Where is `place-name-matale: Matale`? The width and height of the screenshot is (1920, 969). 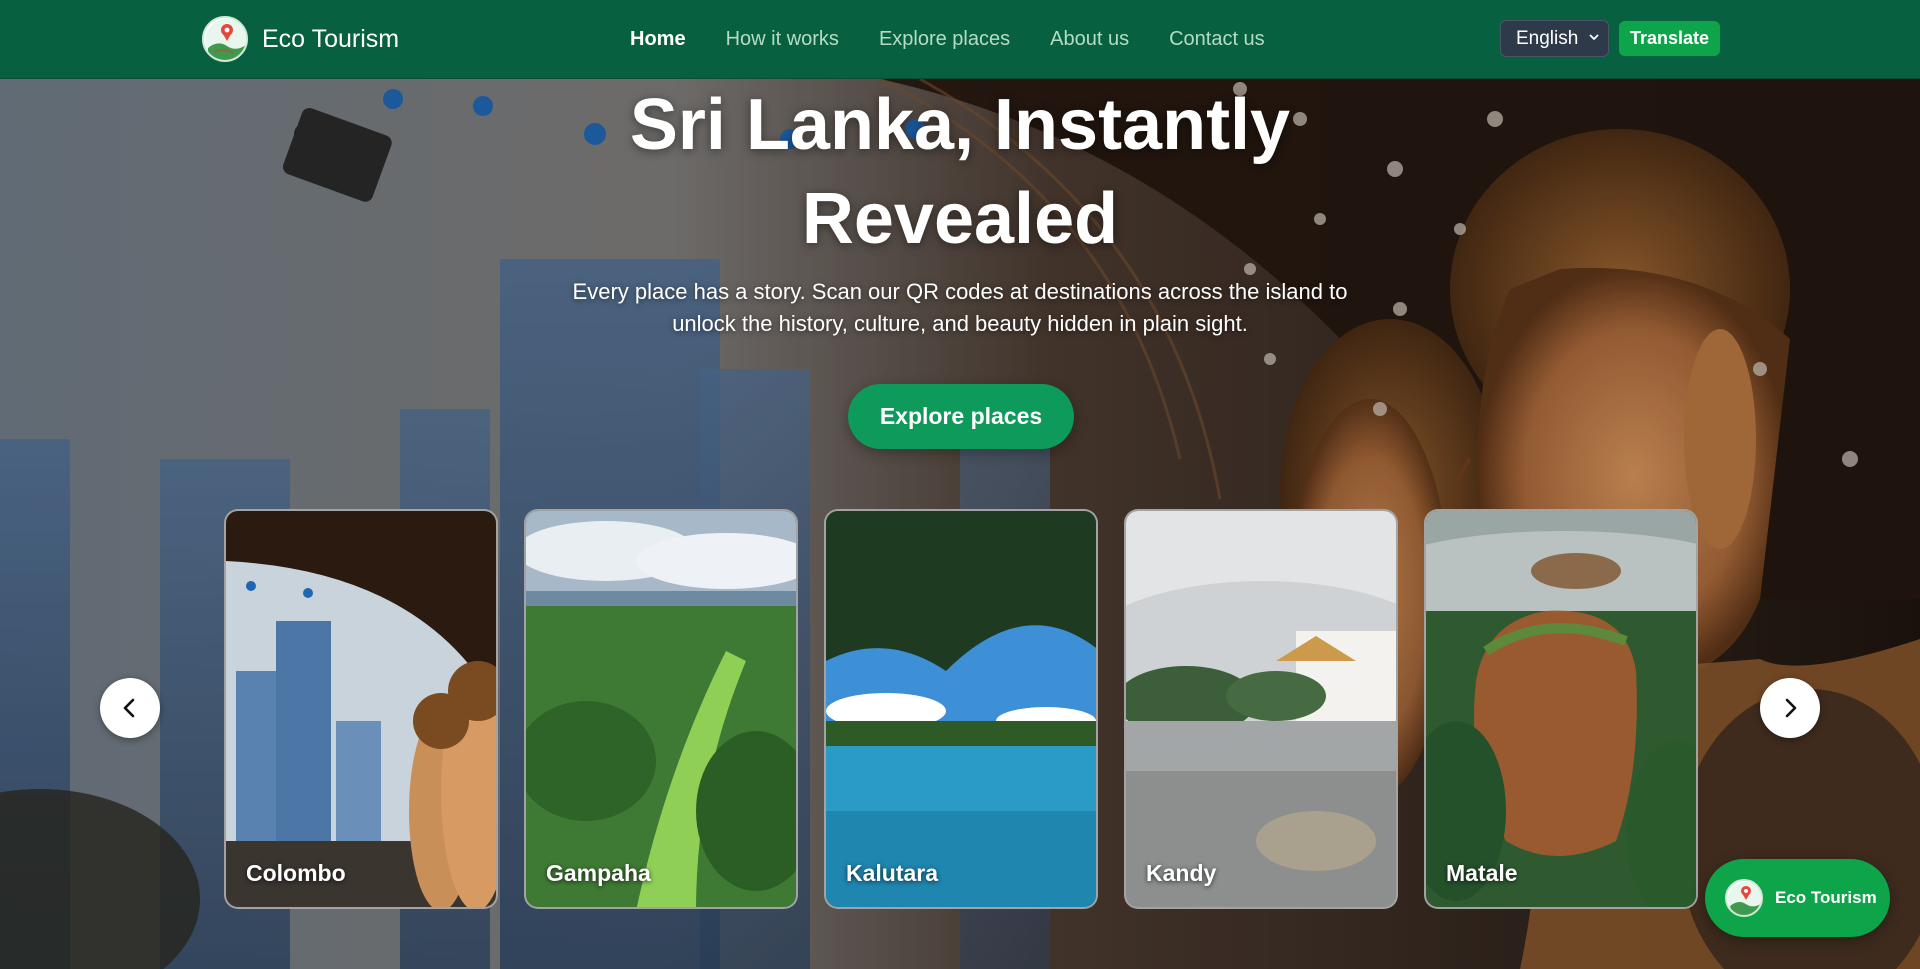
place-name-matale: Matale is located at coordinates (1482, 873).